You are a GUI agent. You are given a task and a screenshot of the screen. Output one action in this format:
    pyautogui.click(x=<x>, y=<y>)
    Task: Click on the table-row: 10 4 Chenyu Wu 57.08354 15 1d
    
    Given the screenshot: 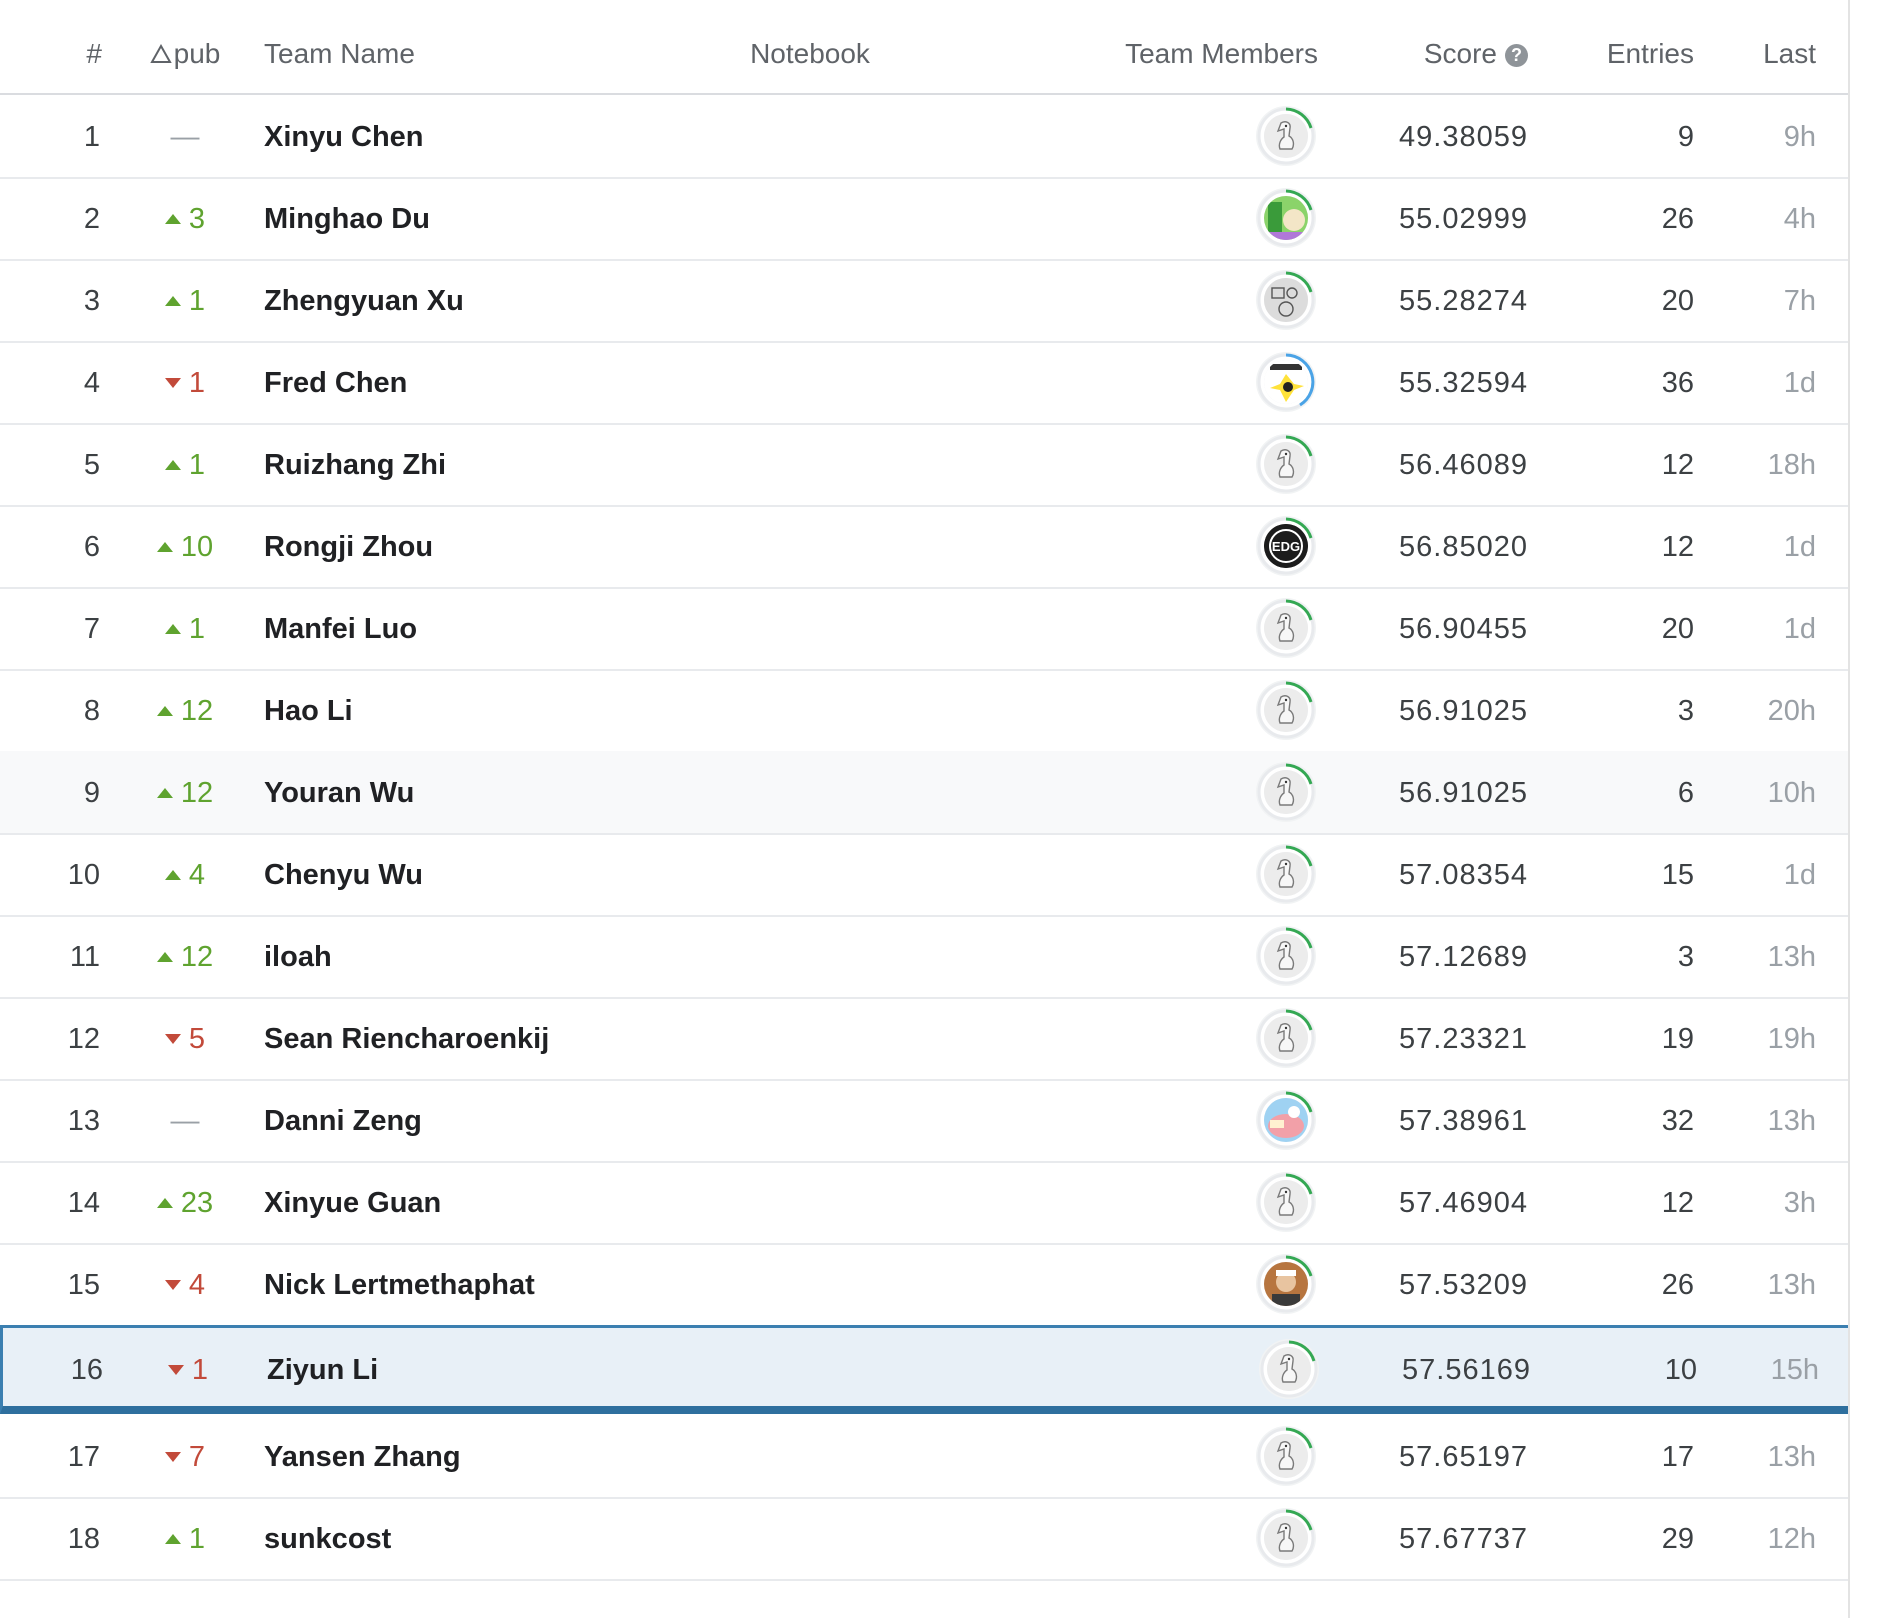 What is the action you would take?
    pyautogui.click(x=924, y=875)
    